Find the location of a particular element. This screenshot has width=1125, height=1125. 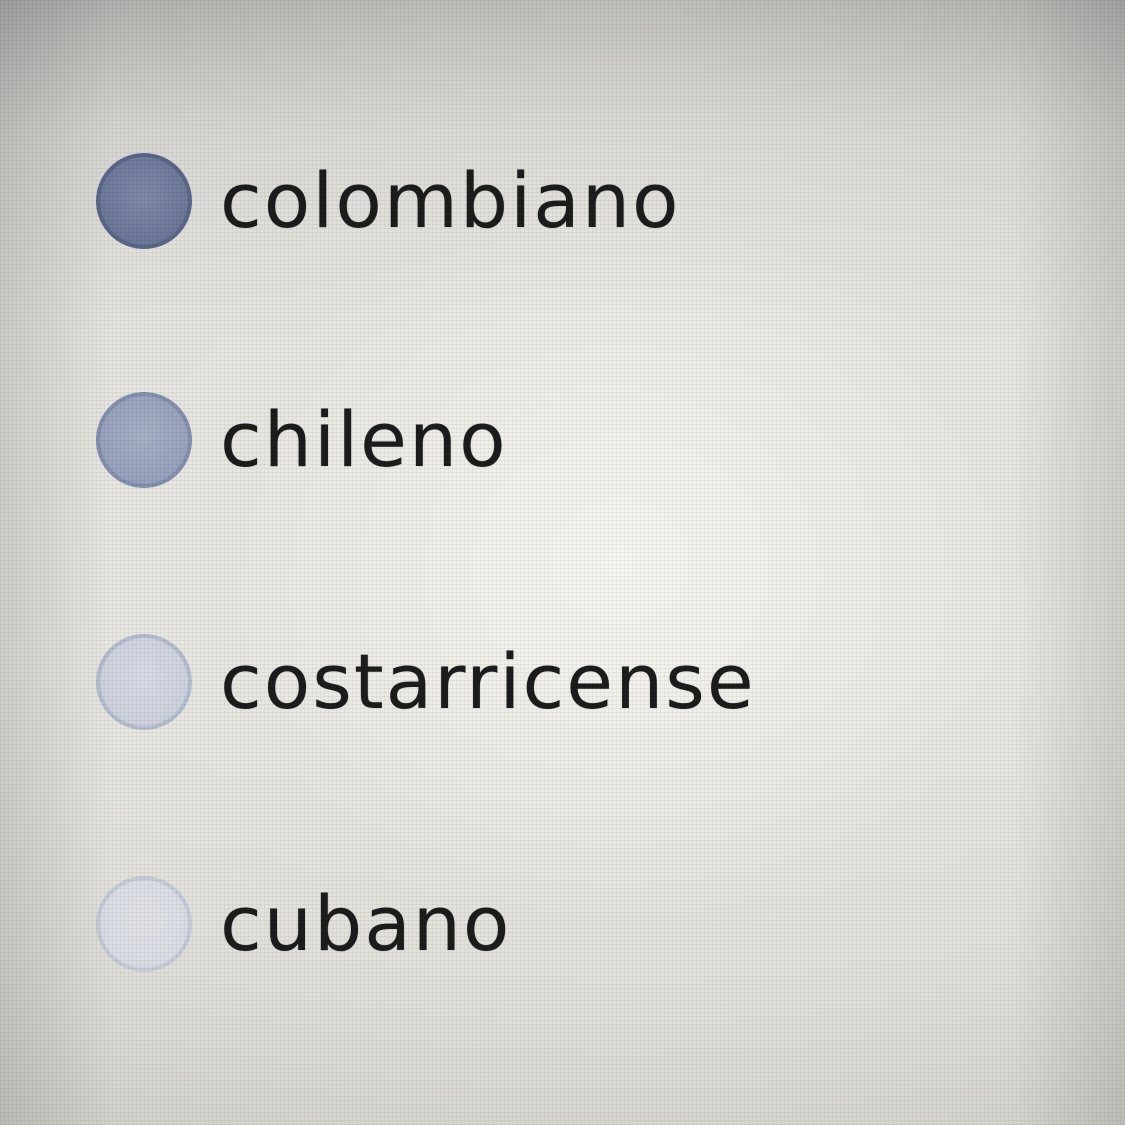

option-label: chileno is located at coordinates (364, 439).